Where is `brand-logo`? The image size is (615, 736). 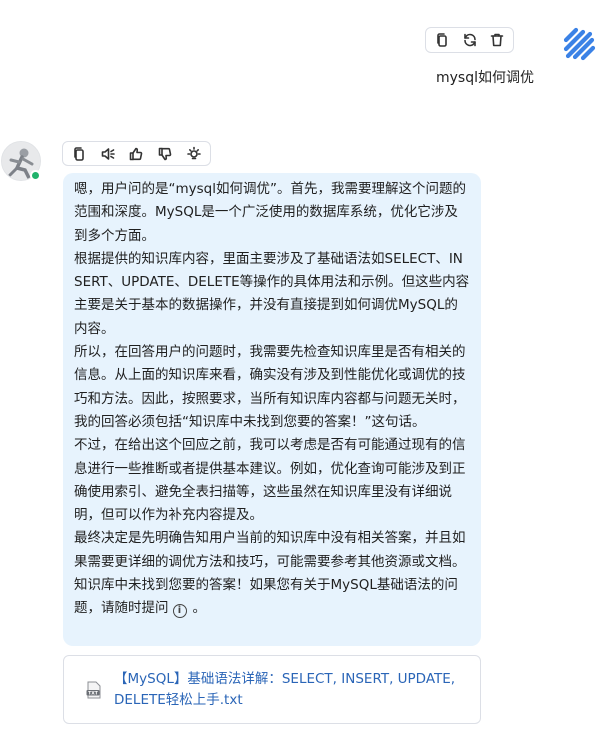
brand-logo is located at coordinates (580, 46).